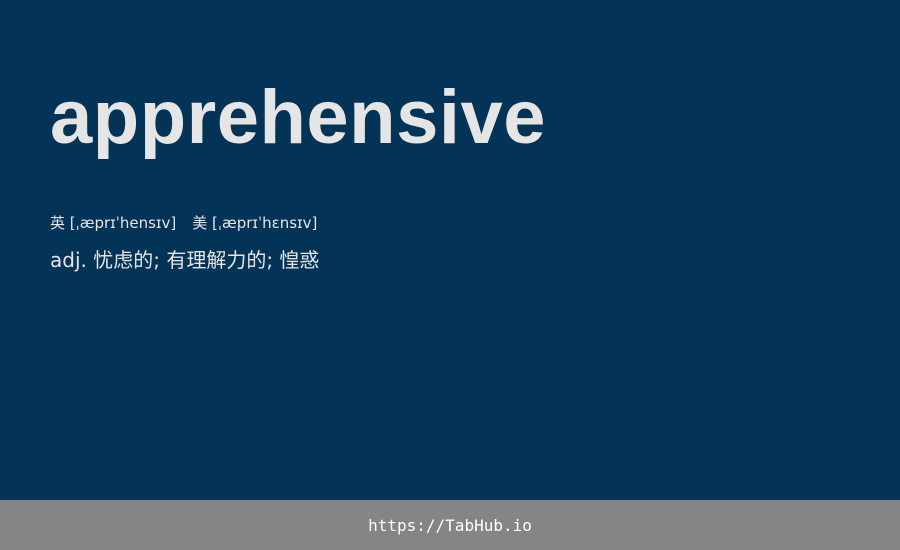 The image size is (900, 550). Describe the element at coordinates (298, 117) in the screenshot. I see `headword: apprehensive` at that location.